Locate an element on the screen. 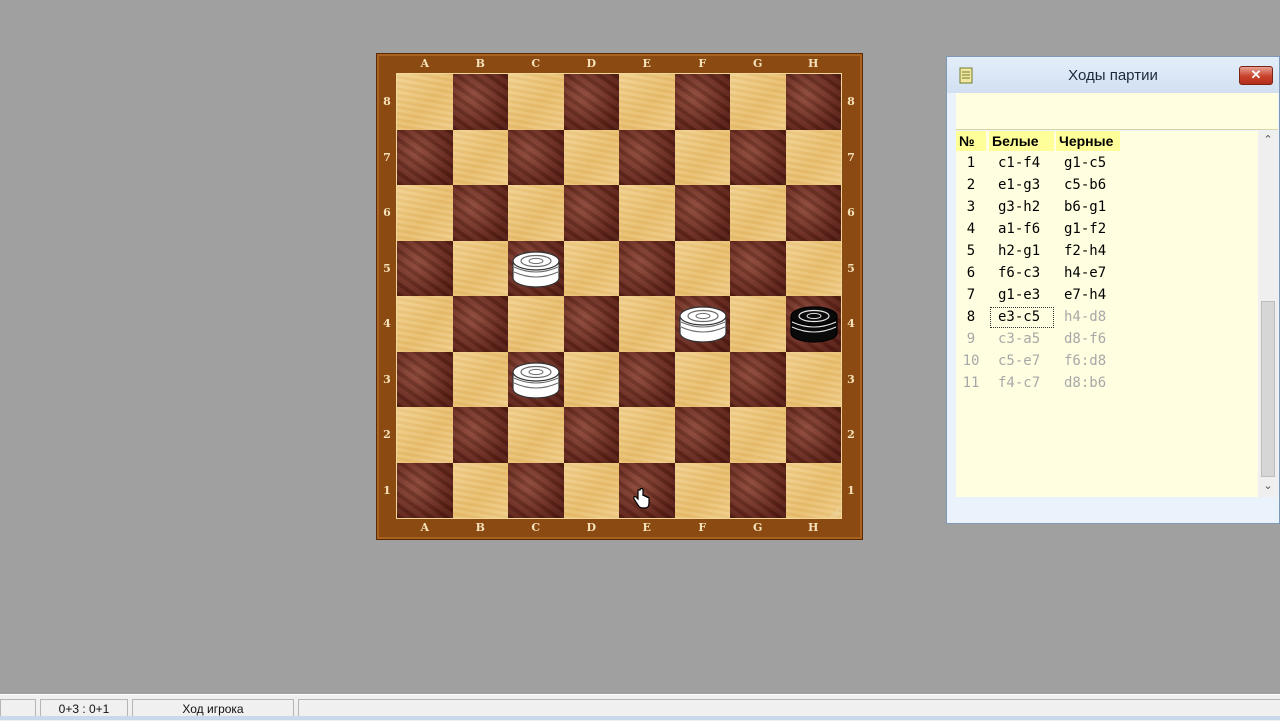  square-e4 is located at coordinates (647, 324).